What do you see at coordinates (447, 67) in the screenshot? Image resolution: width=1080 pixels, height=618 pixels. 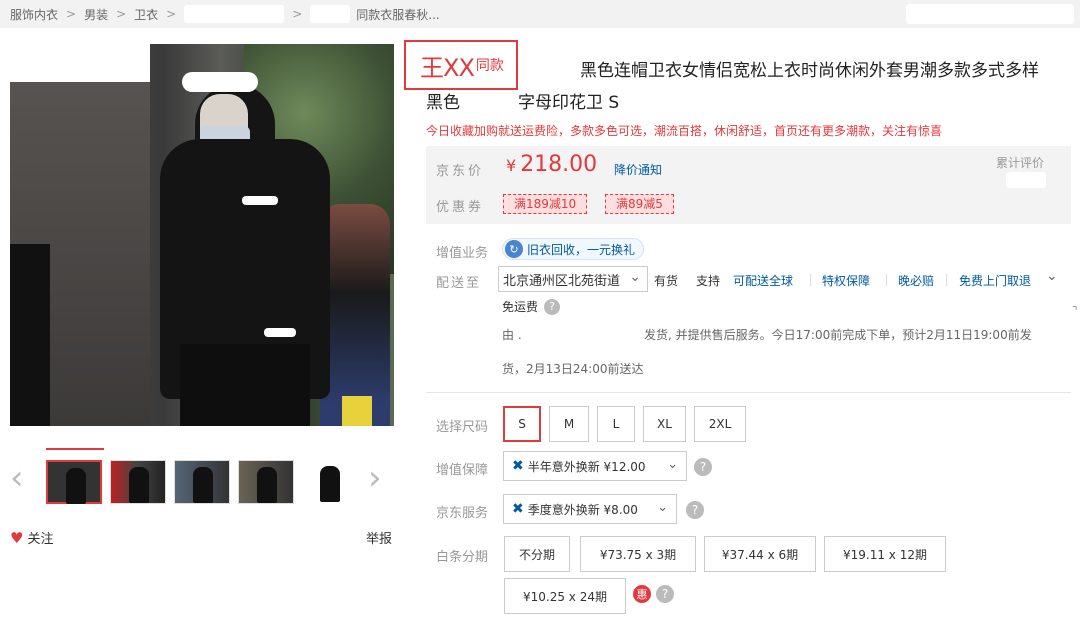 I see `same-style-name: 王XX` at bounding box center [447, 67].